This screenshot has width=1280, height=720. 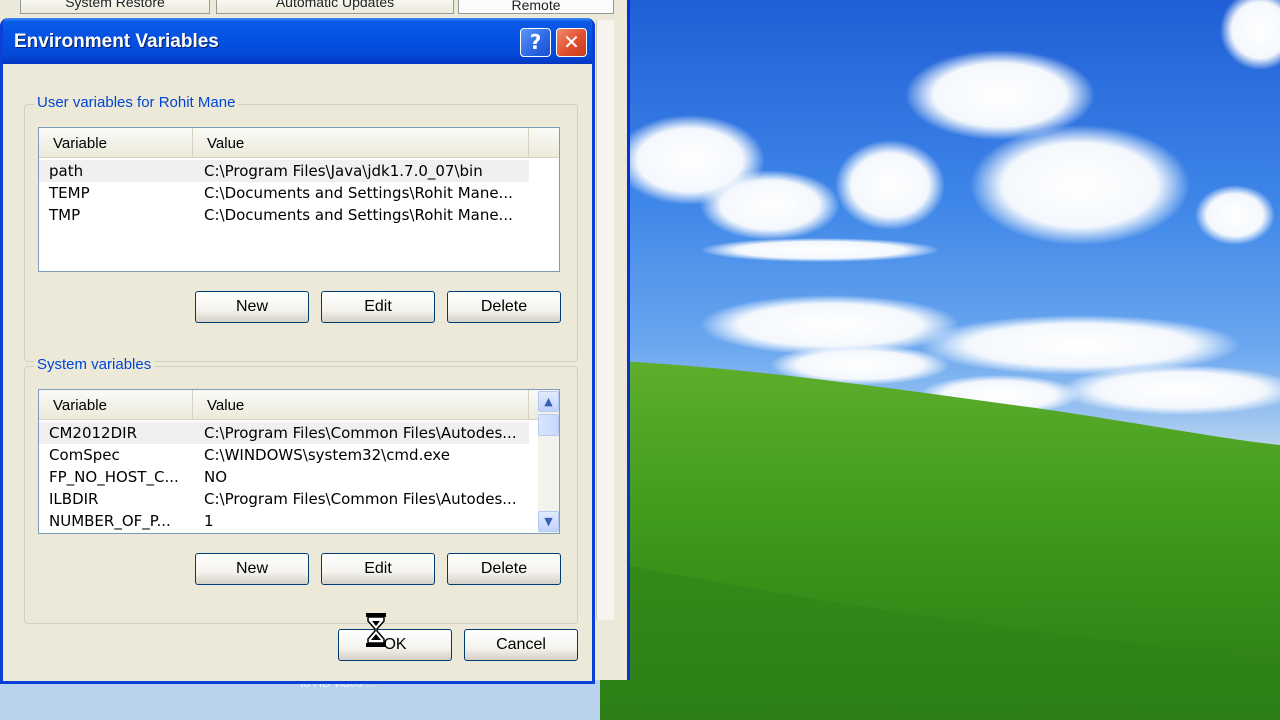 What do you see at coordinates (116, 41) in the screenshot?
I see `dialog-title: Environment Variables` at bounding box center [116, 41].